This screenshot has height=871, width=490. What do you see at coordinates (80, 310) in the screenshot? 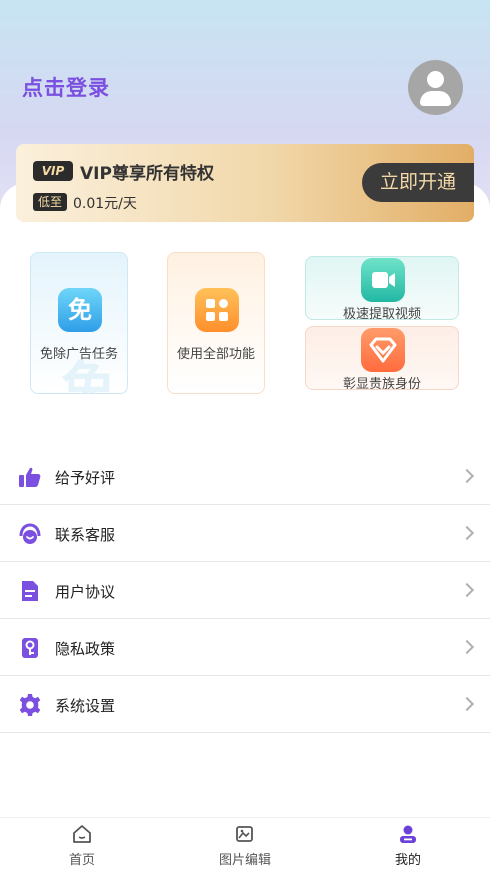
I see `free-icon: 免` at bounding box center [80, 310].